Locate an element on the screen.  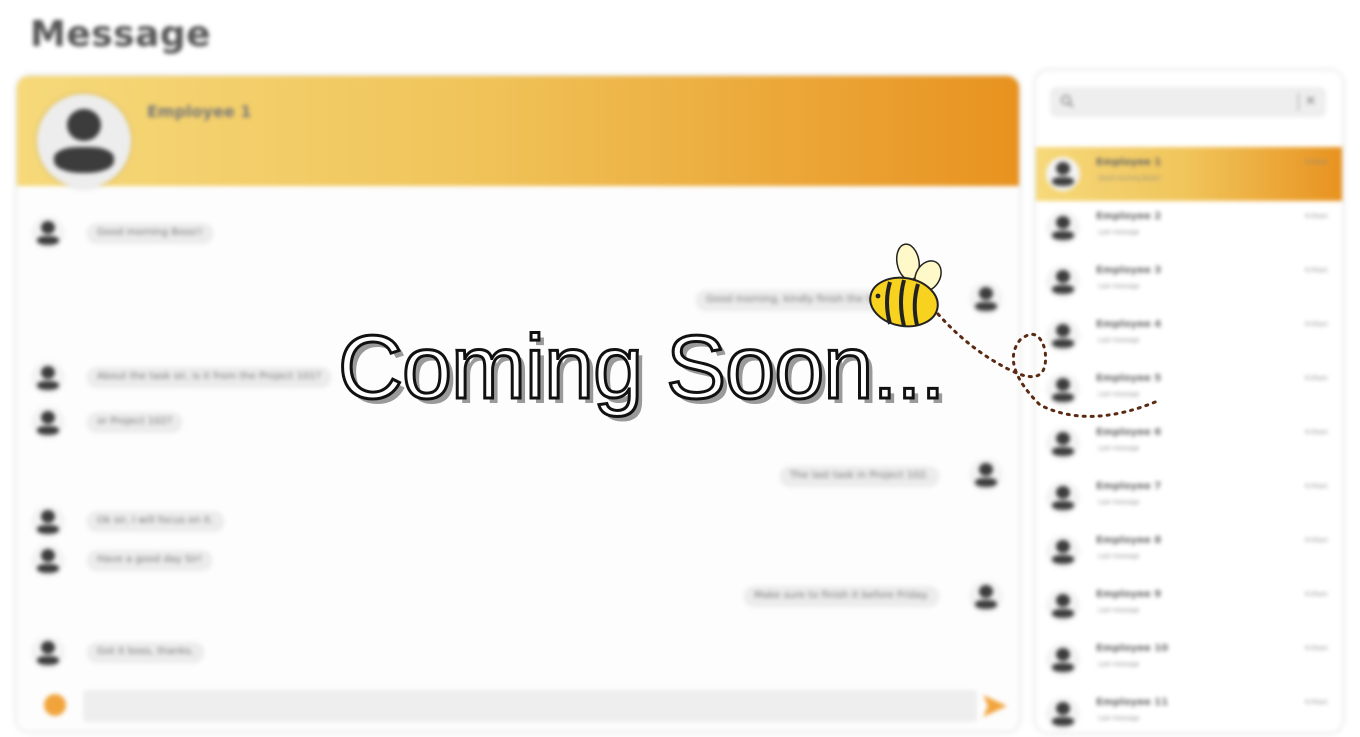
contact-item: Employee 9 Last message 9:00am is located at coordinates (1189, 606).